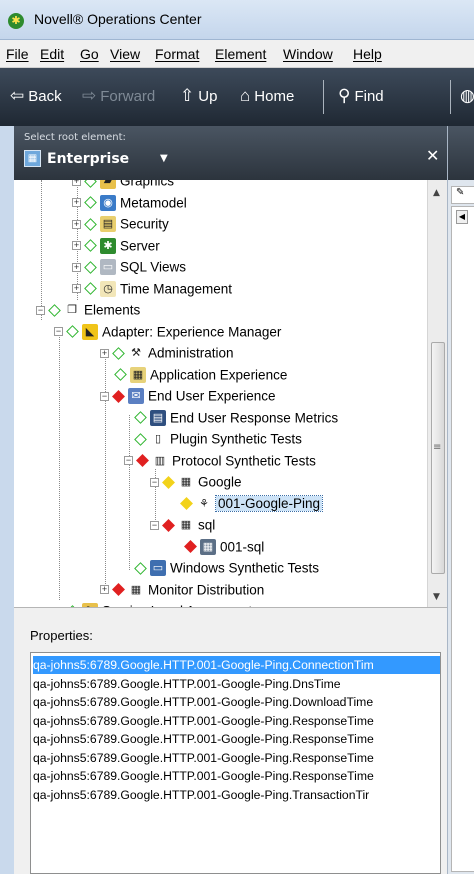 Image resolution: width=474 pixels, height=874 pixels. I want to click on tree-node: + ◉ Metamodel, so click(129, 203).